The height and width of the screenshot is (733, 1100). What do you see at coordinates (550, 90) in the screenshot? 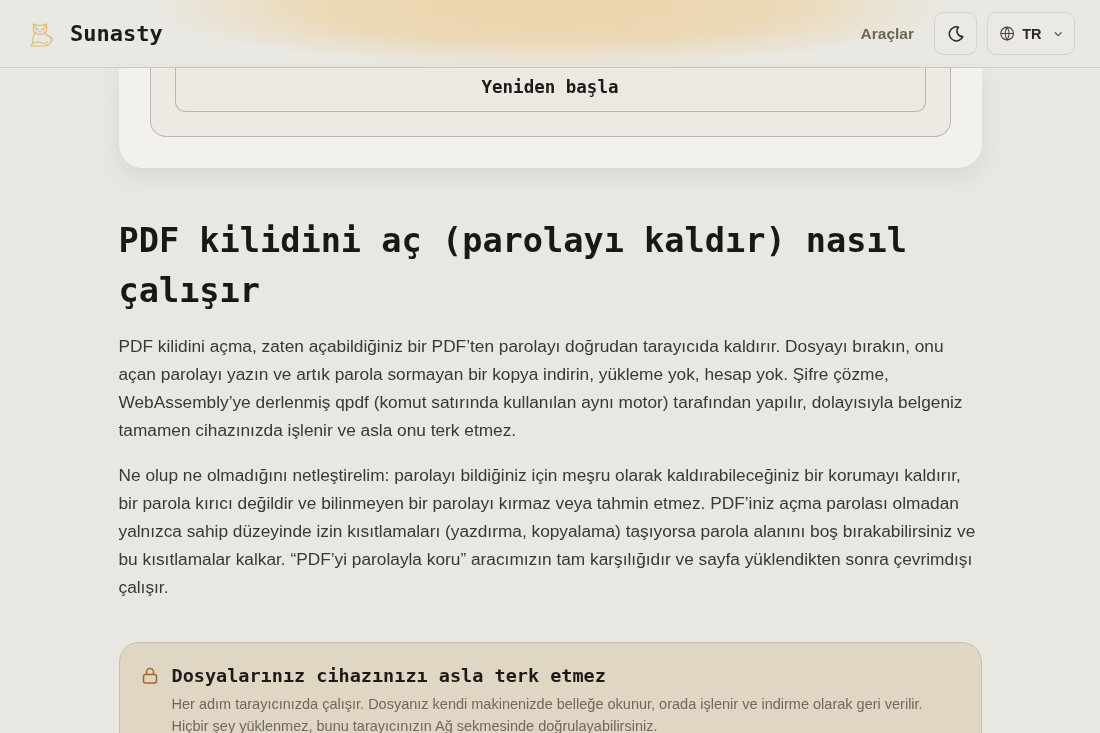
I see `restart-button: Yeniden başla` at bounding box center [550, 90].